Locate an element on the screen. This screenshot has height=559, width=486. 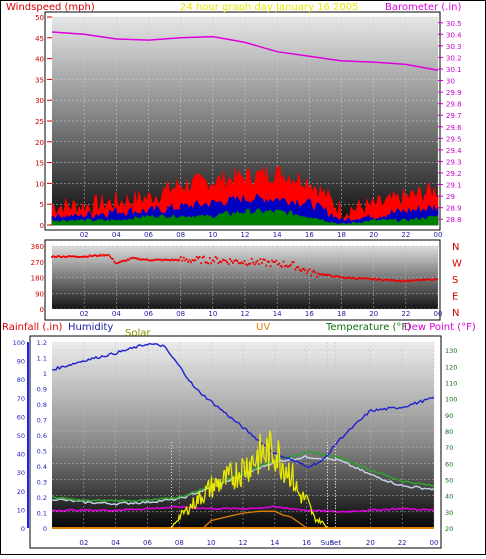
climate-x-tick-label: 22 is located at coordinates (402, 543).